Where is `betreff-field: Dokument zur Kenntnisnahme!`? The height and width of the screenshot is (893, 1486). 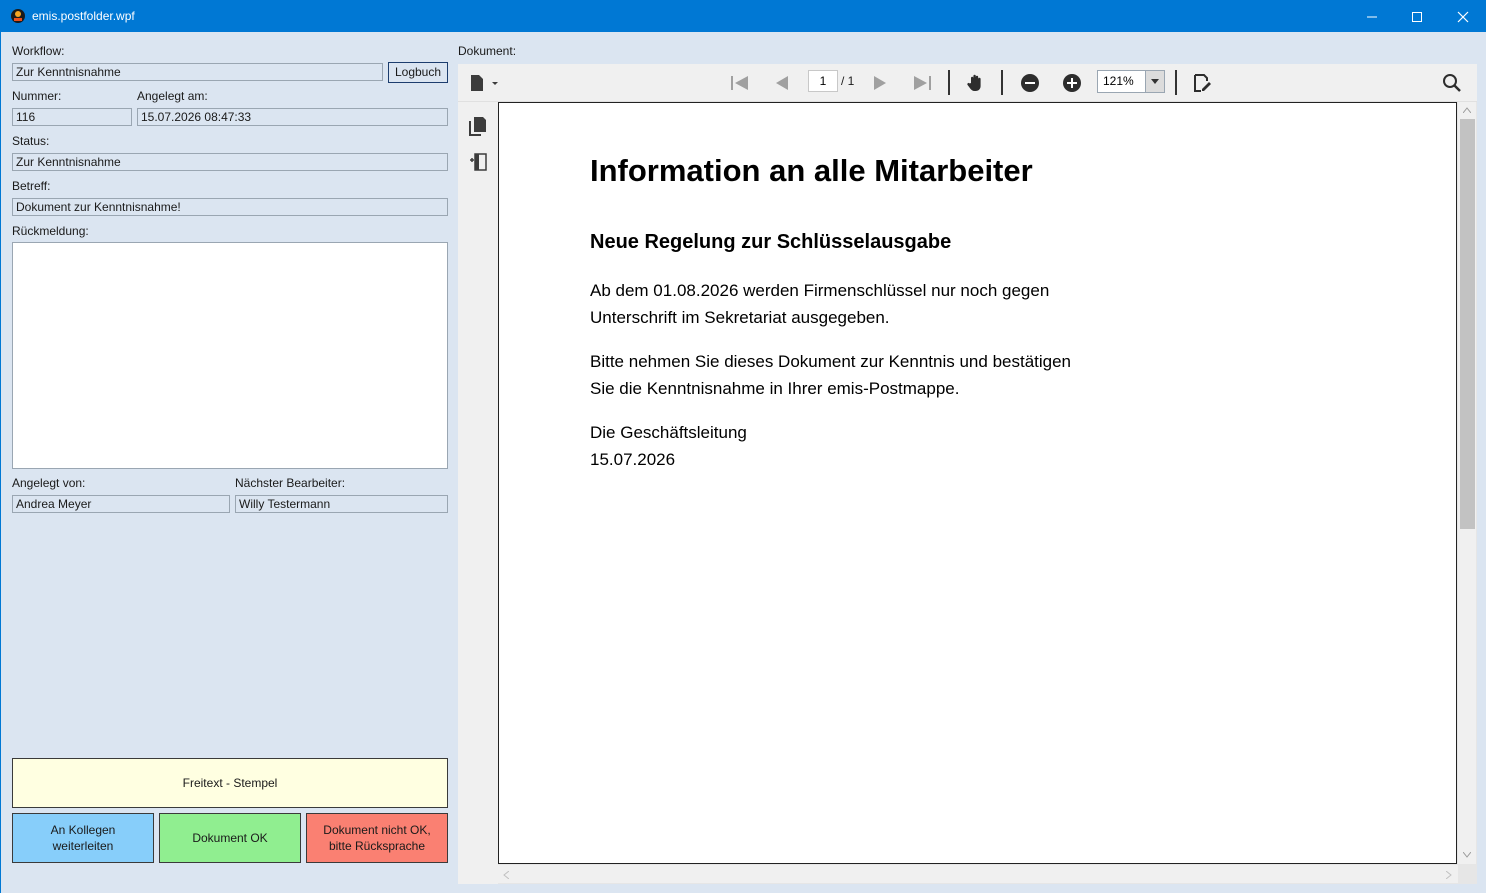 betreff-field: Dokument zur Kenntnisnahme! is located at coordinates (230, 207).